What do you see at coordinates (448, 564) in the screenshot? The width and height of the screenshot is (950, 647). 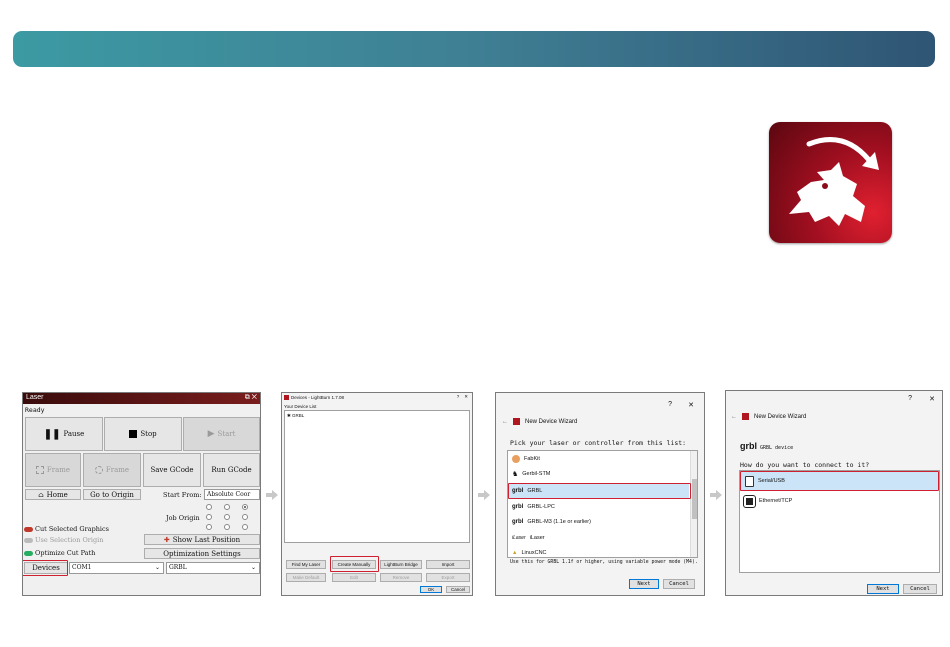 I see `import-button: Import` at bounding box center [448, 564].